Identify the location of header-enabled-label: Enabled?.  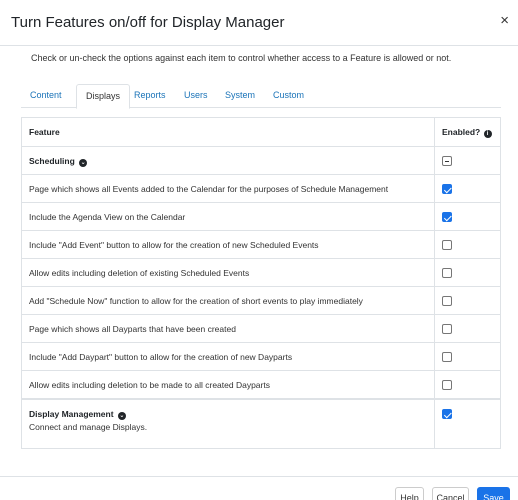
(461, 132).